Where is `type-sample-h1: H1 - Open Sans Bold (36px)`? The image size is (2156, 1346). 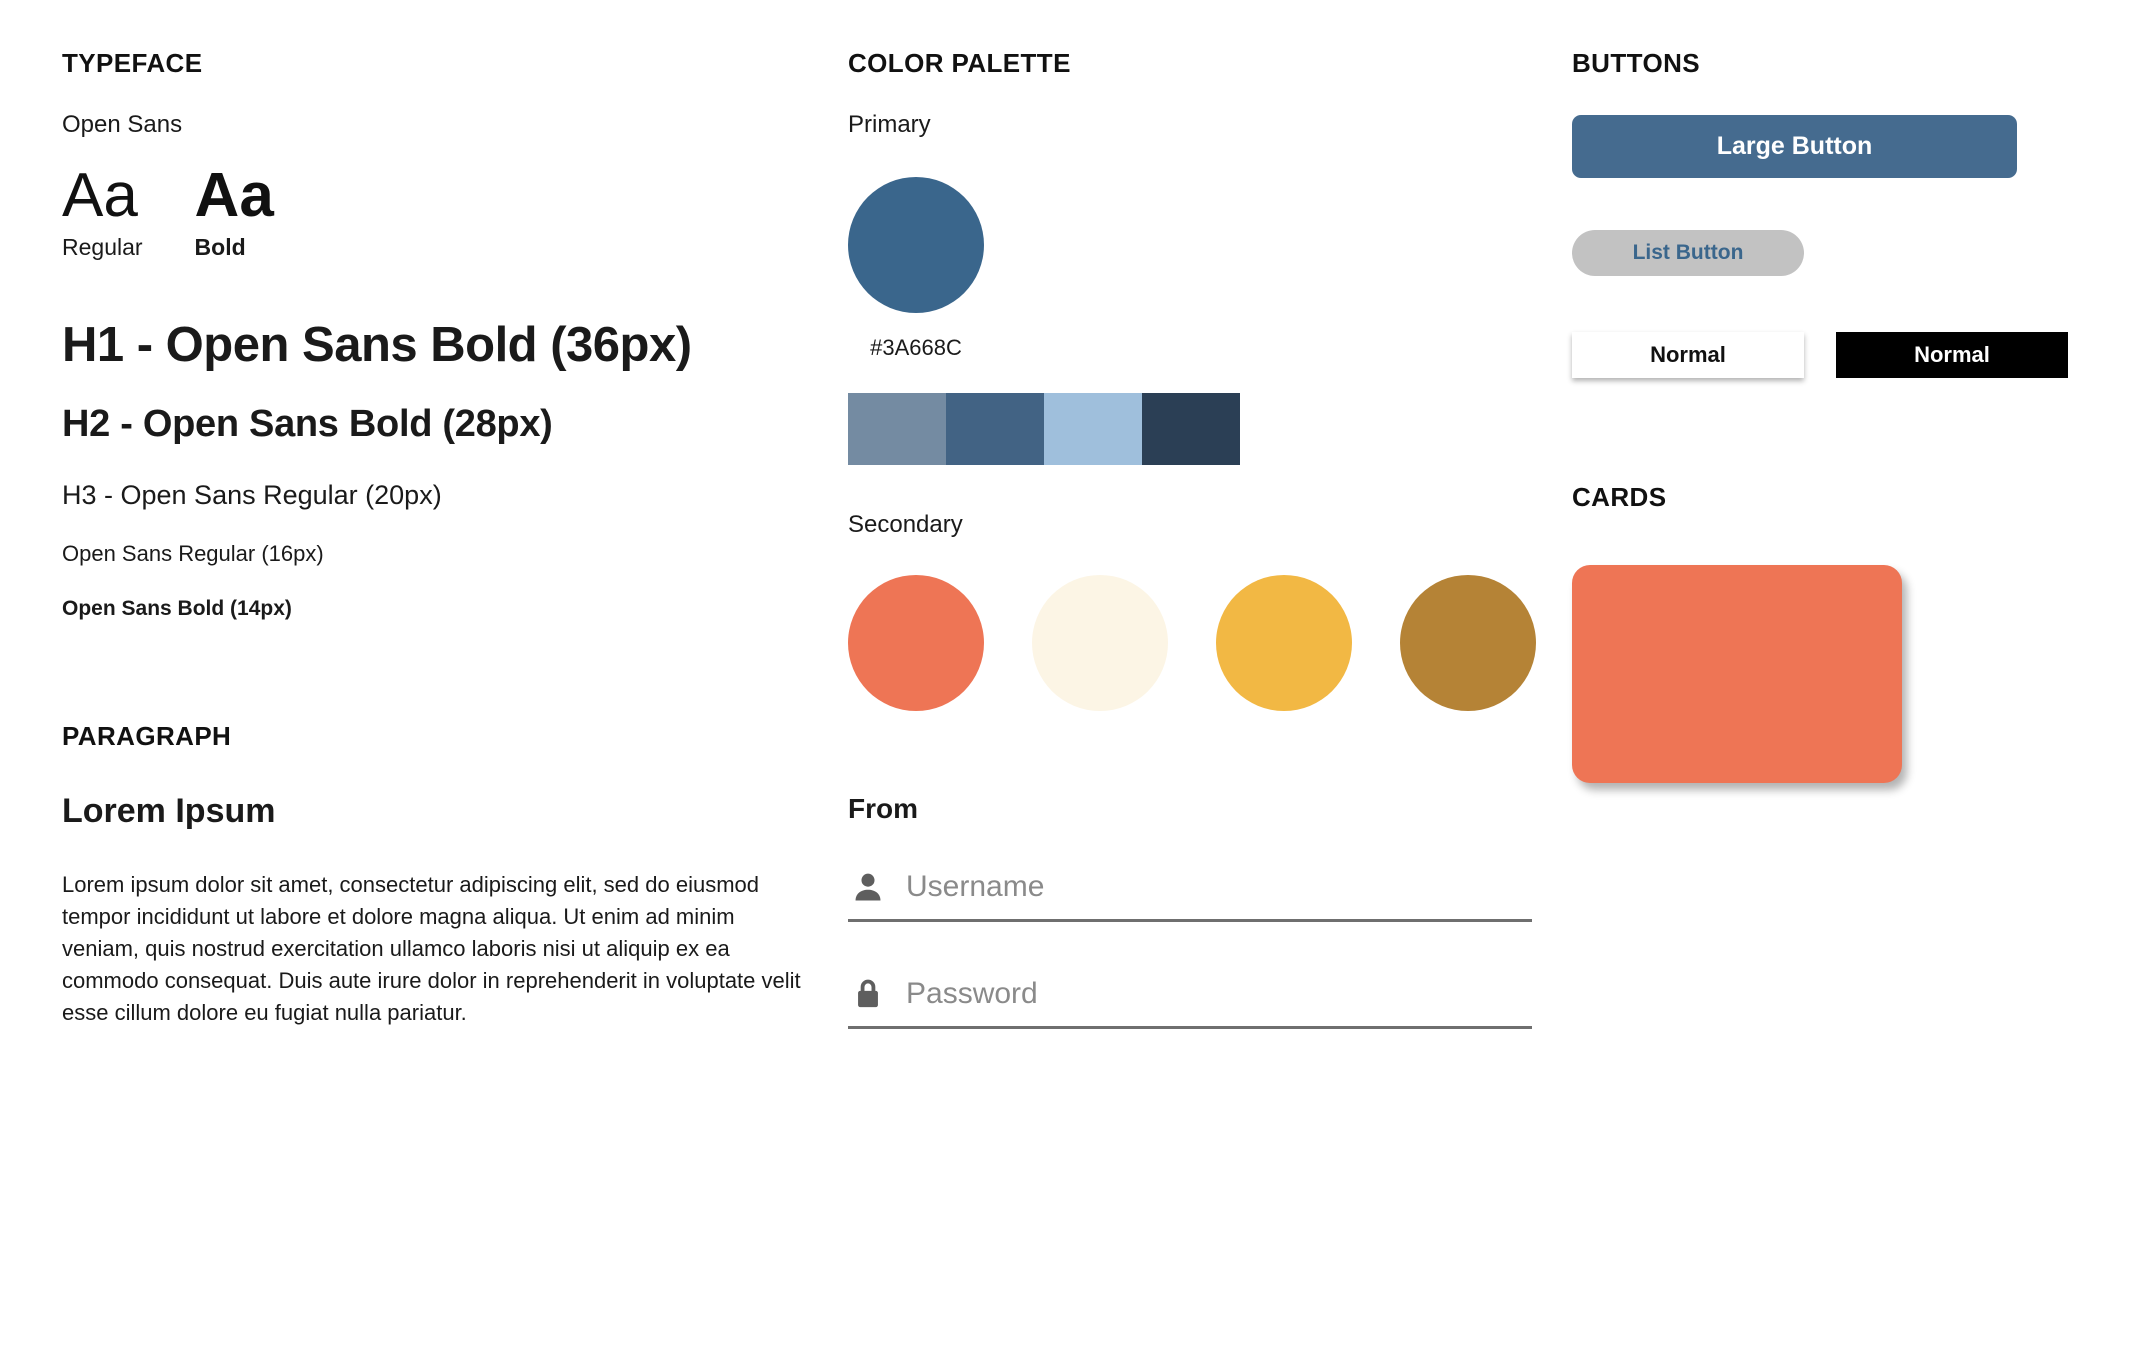
type-sample-h1: H1 - Open Sans Bold (36px) is located at coordinates (377, 345).